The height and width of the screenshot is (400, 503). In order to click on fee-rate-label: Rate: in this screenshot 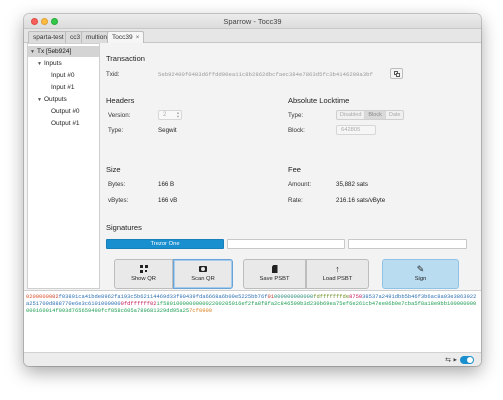, I will do `click(295, 200)`.